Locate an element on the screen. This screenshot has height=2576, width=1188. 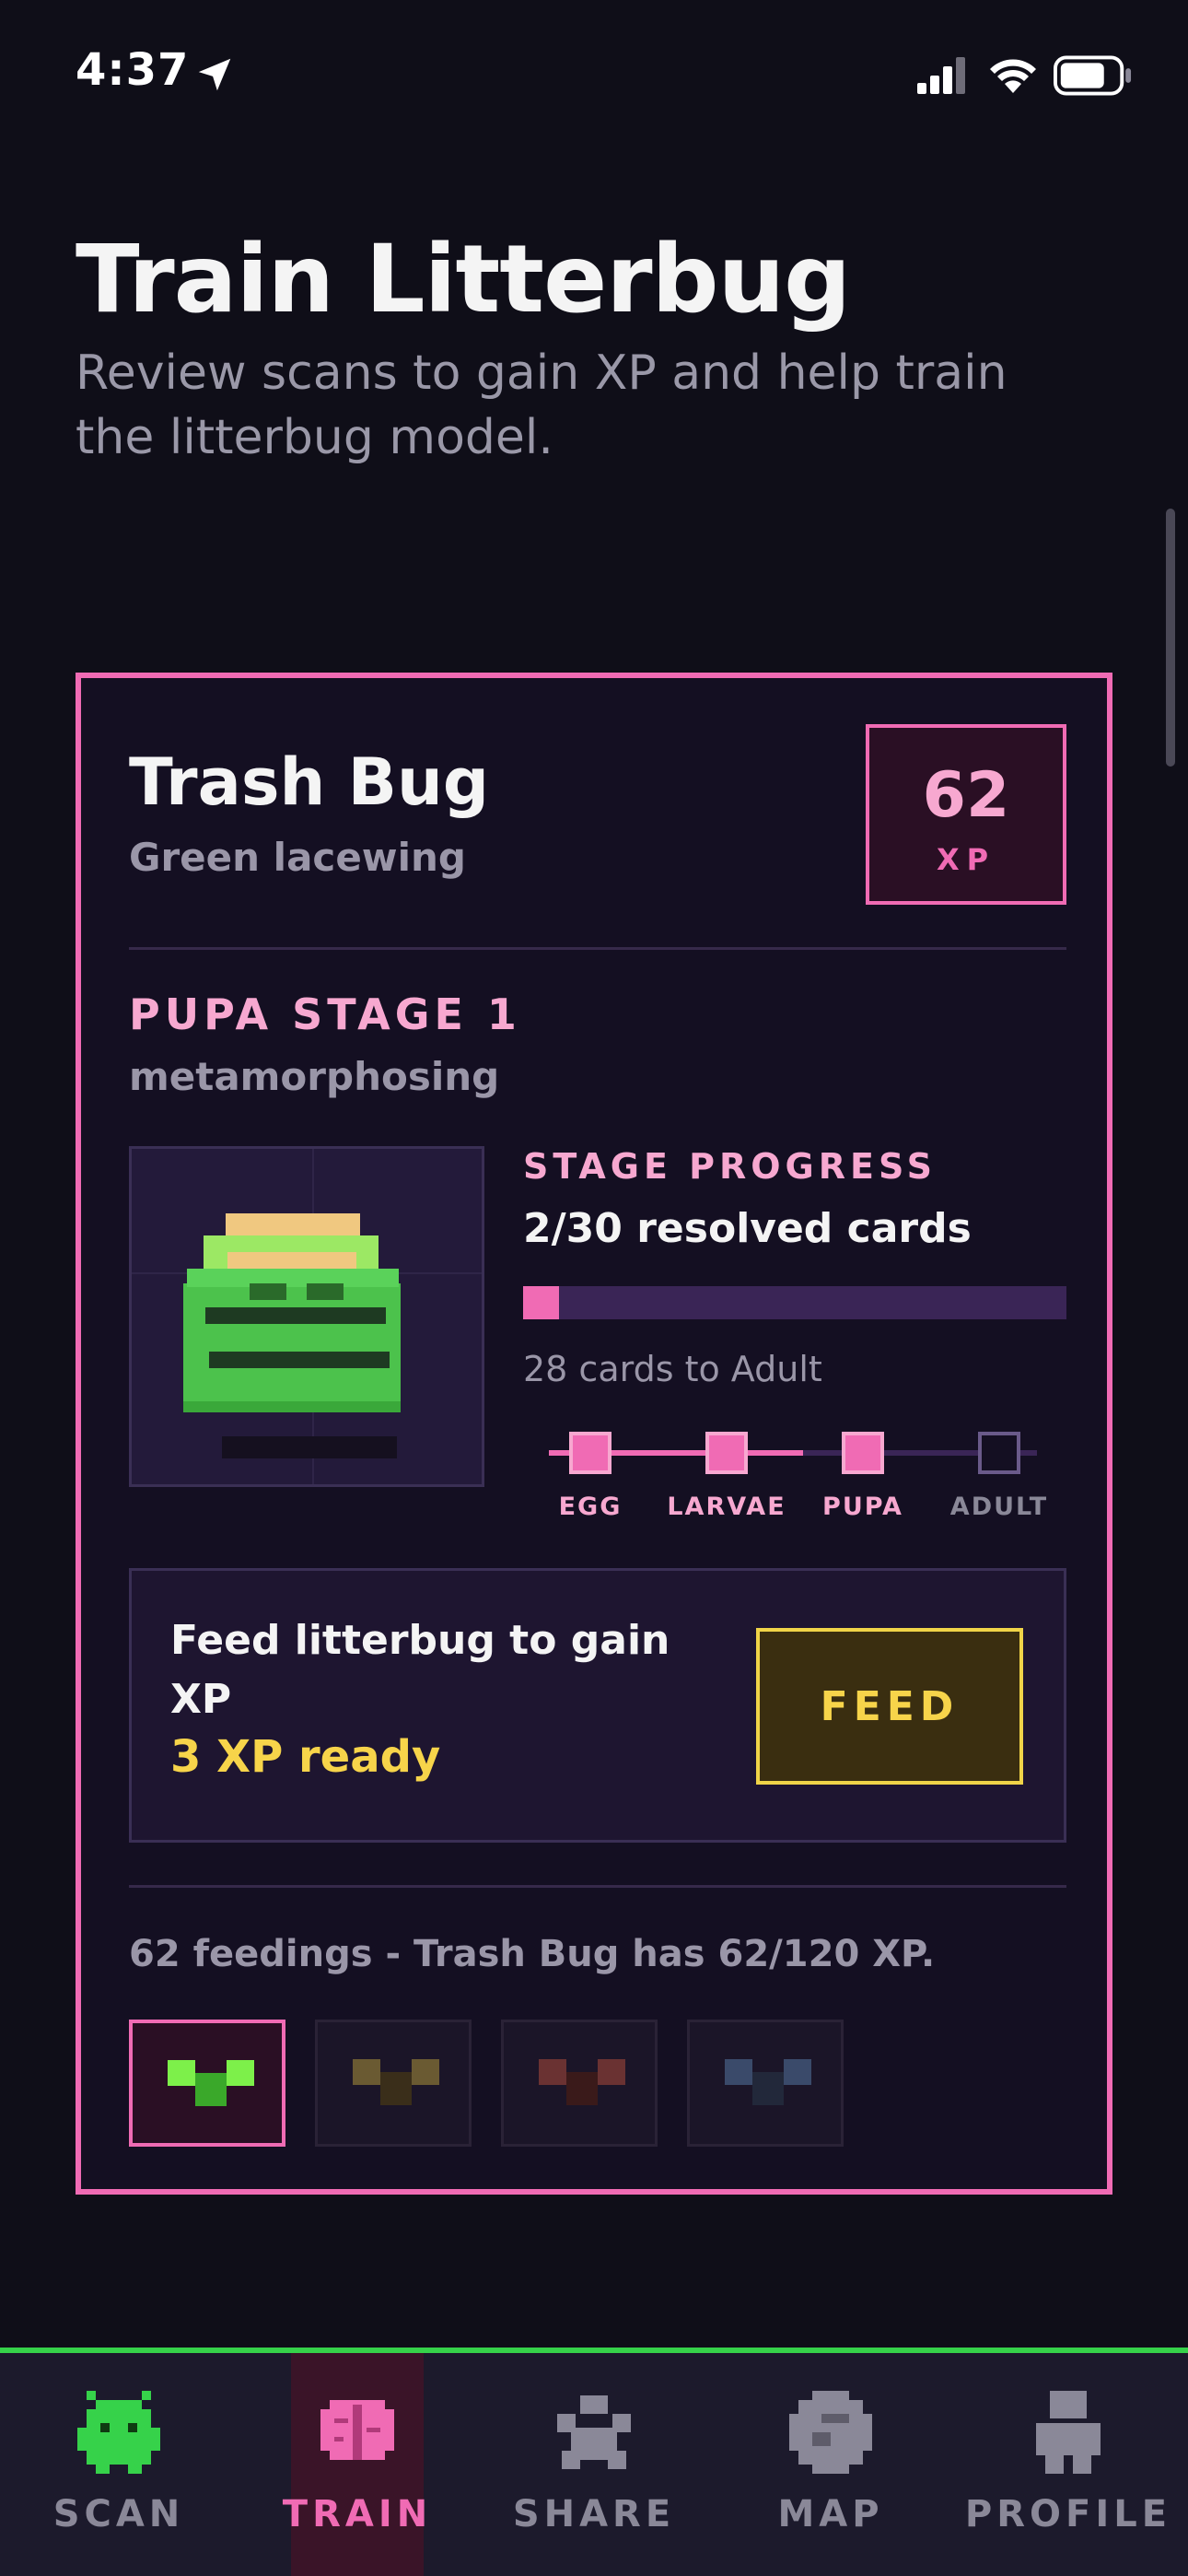
tab-map: MAP is located at coordinates (830, 2464).